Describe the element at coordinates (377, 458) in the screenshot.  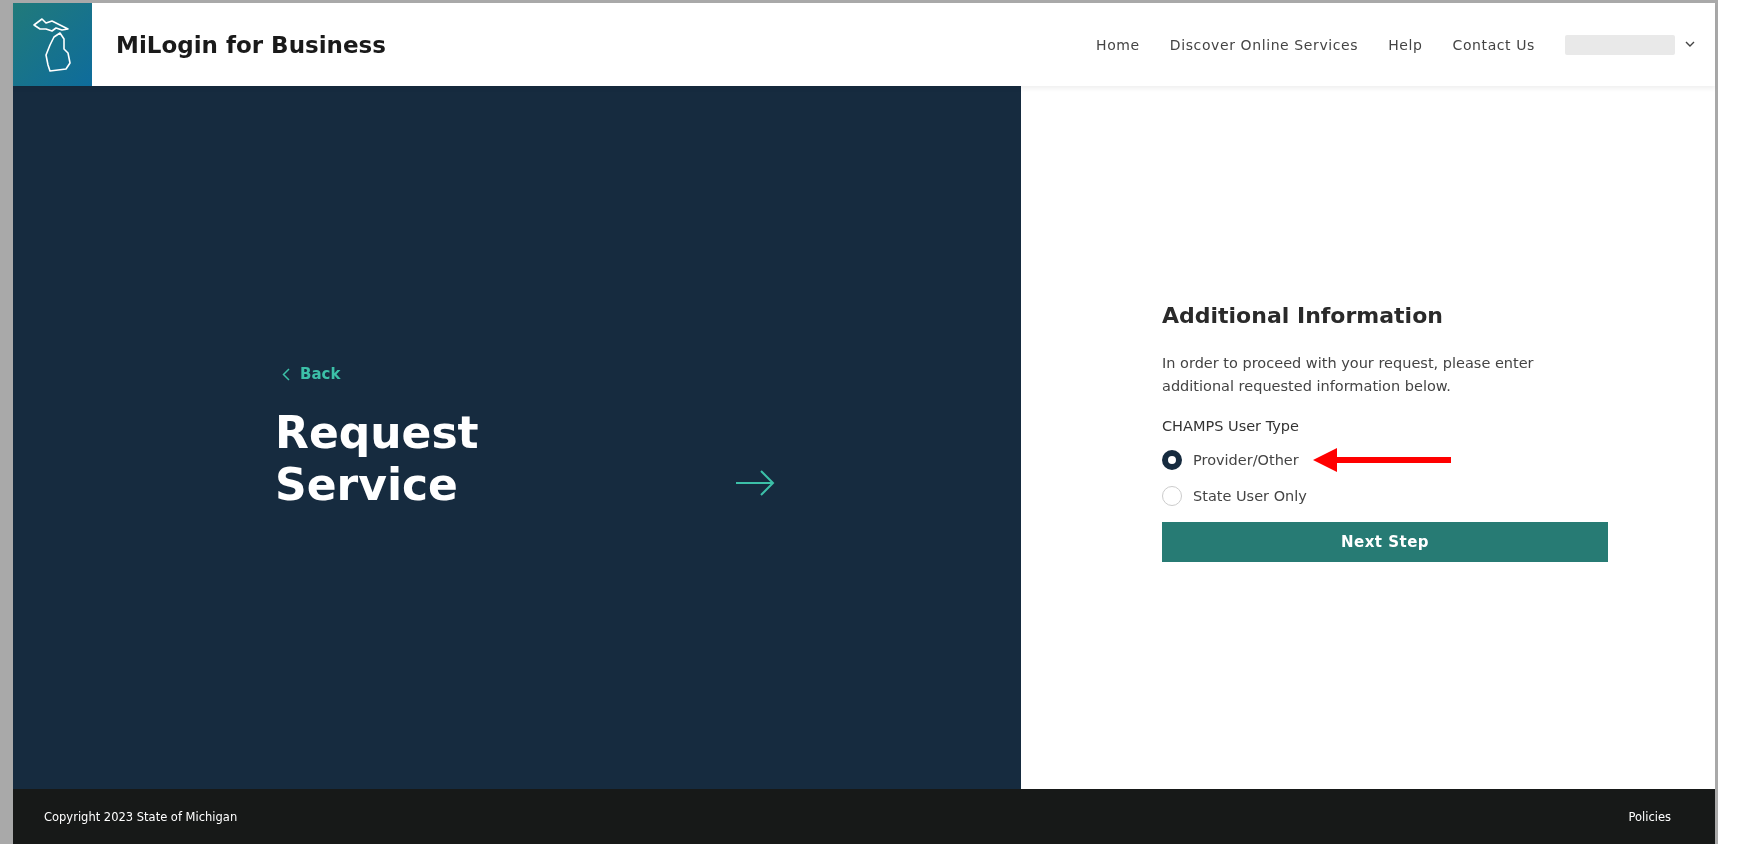
I see `page-title: Request Service` at that location.